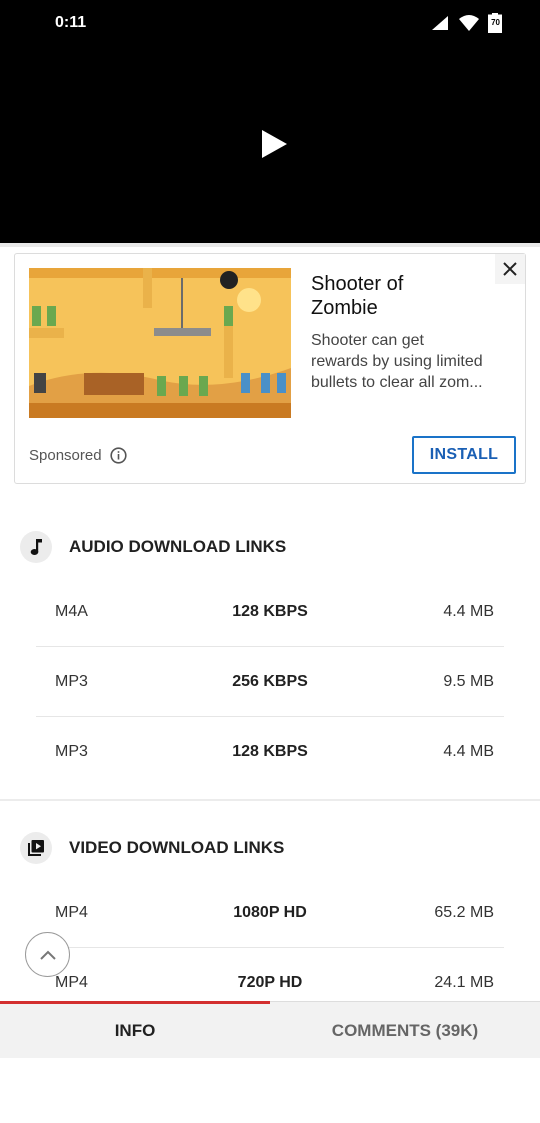 This screenshot has width=540, height=1123. Describe the element at coordinates (468, 681) in the screenshot. I see `row-size: 9.5 MB` at that location.